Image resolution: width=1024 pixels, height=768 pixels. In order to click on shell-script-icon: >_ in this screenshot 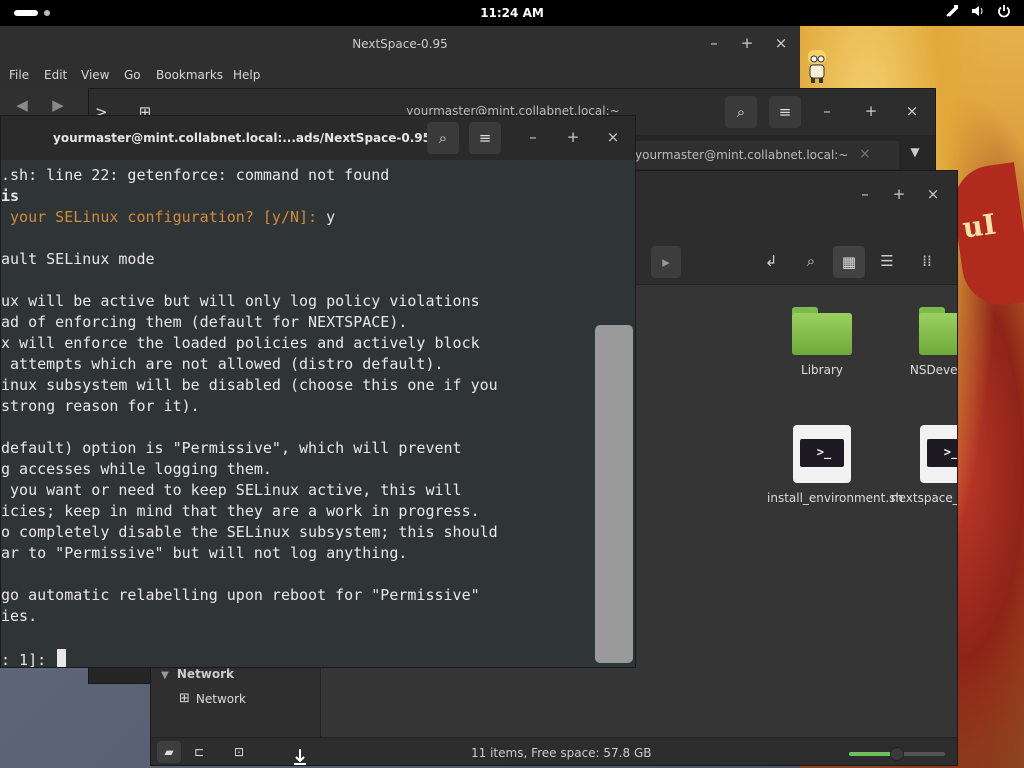, I will do `click(822, 454)`.